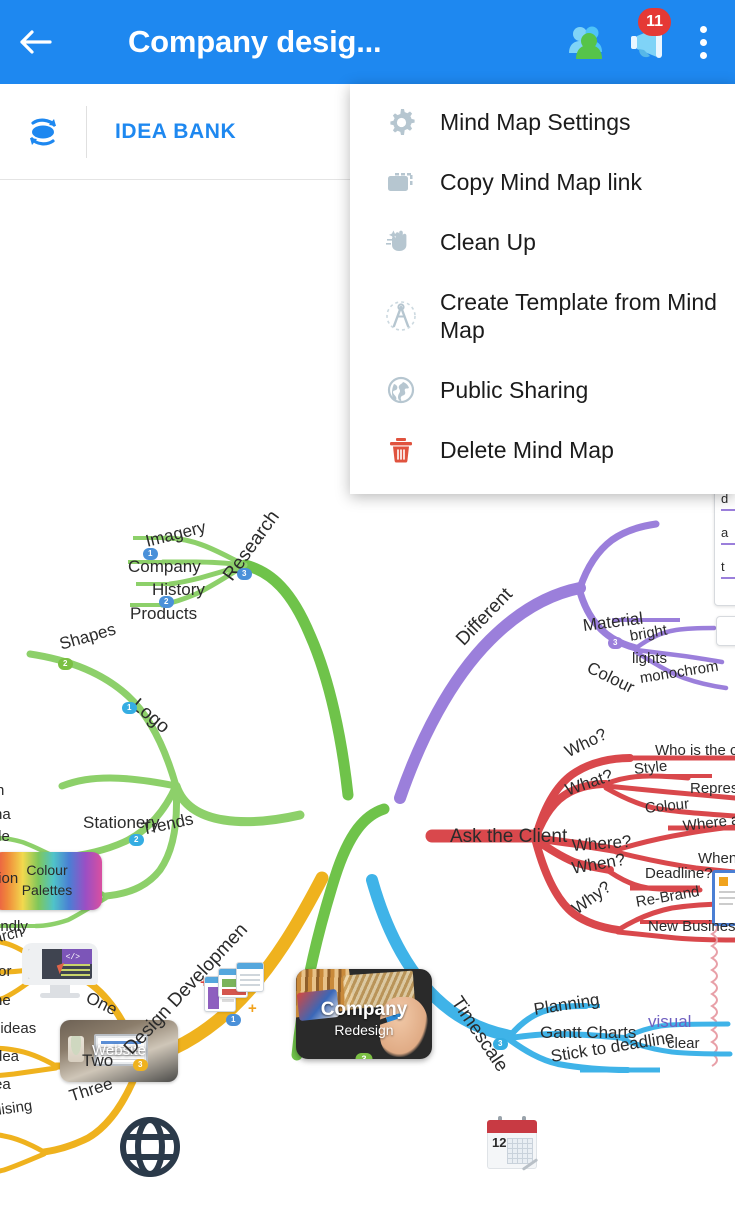  I want to click on menu-item-mind-map-settings: Mind Map Settings, so click(542, 122).